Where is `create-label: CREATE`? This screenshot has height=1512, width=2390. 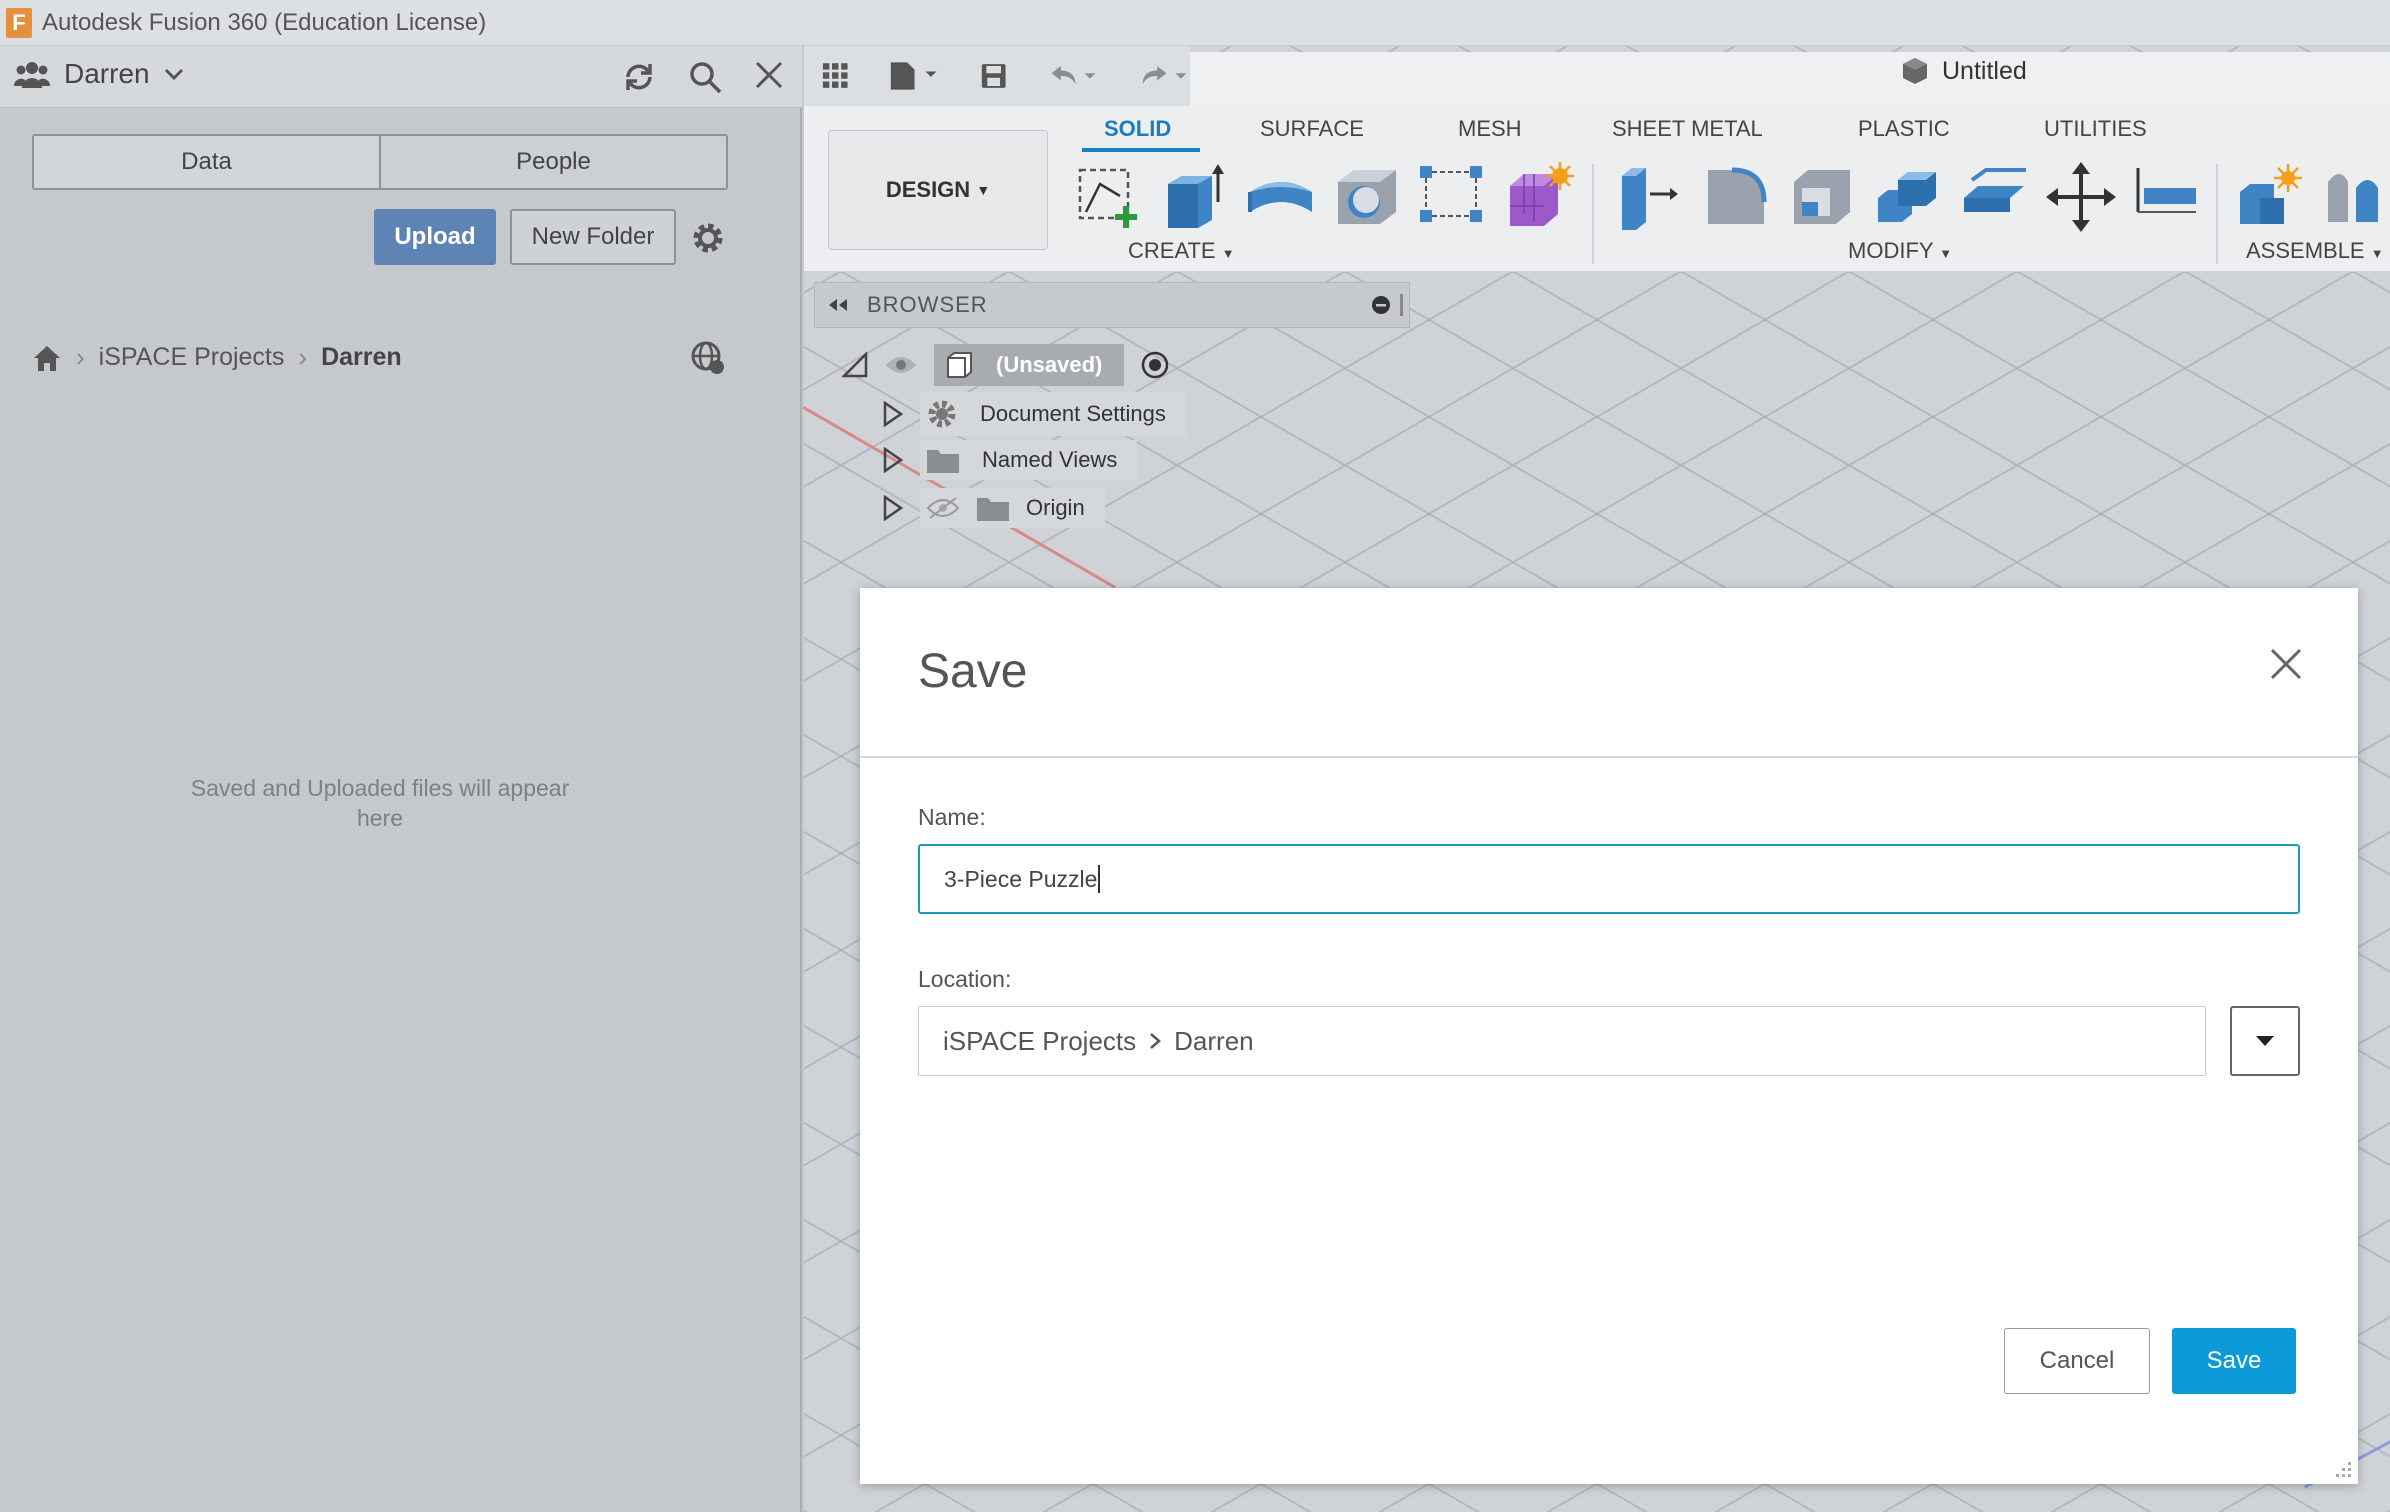
create-label: CREATE is located at coordinates (1172, 250).